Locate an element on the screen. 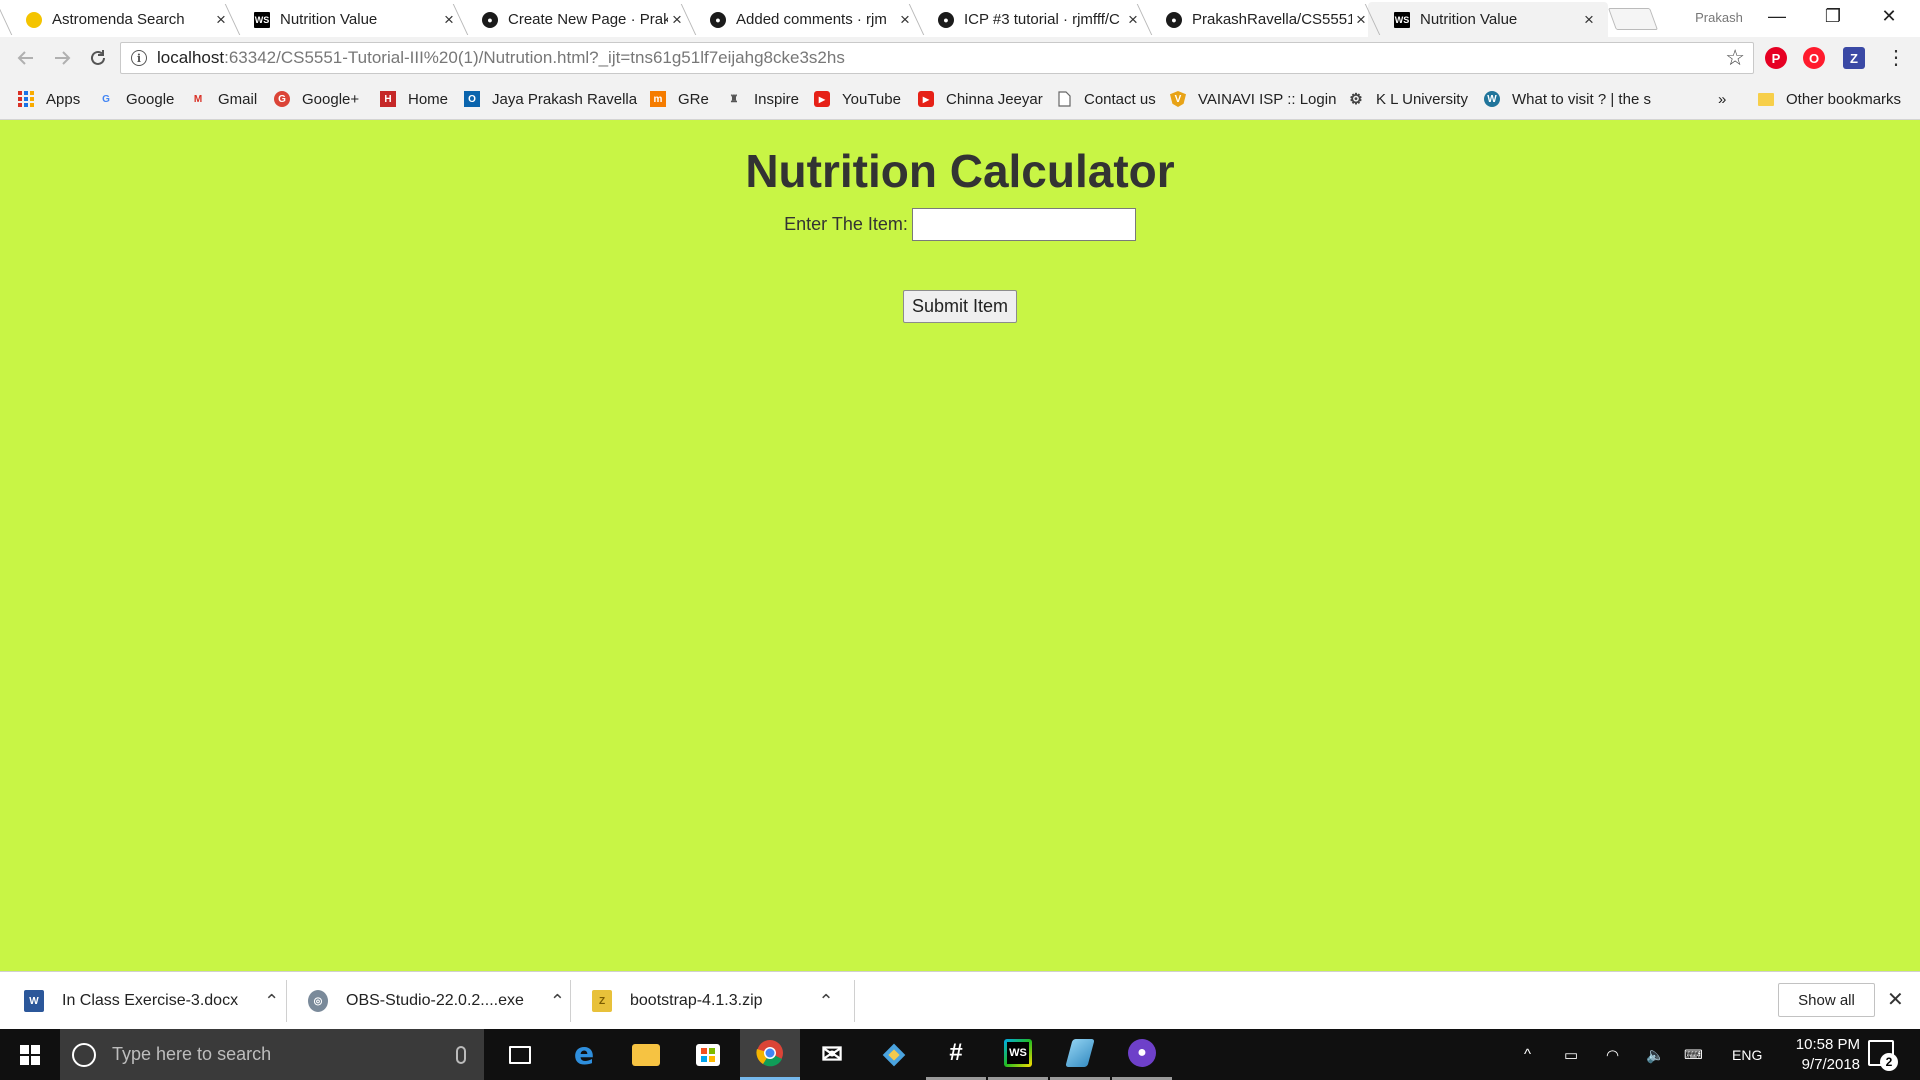  reload-button is located at coordinates (98, 58).